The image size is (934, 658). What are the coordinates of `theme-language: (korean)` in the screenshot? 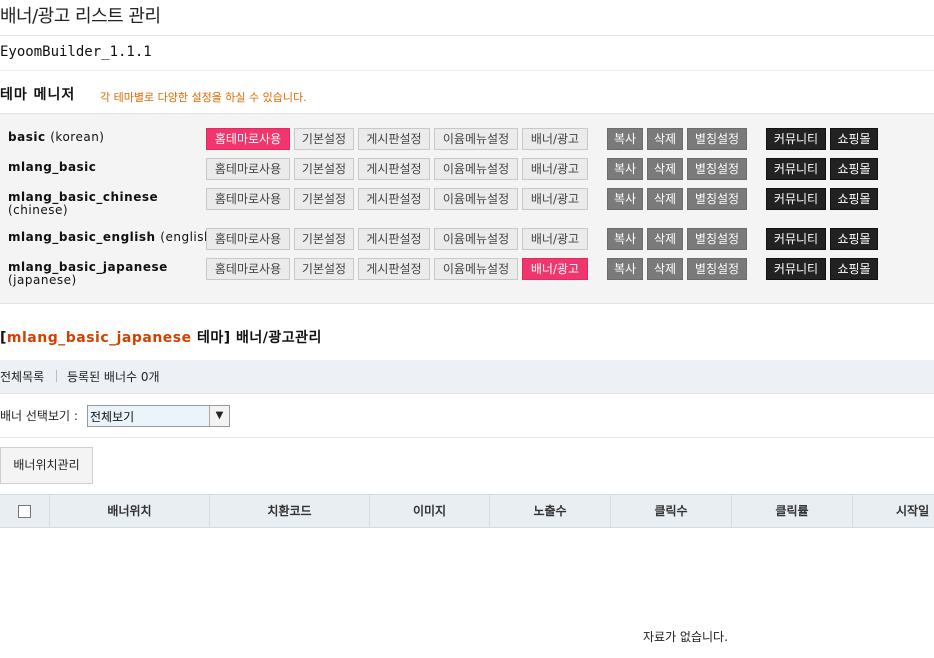 It's located at (77, 137).